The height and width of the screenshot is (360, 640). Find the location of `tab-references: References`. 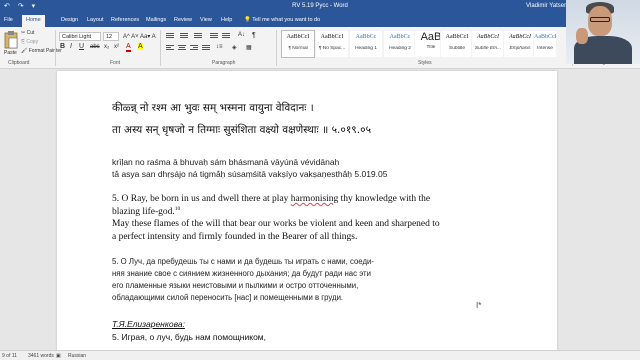

tab-references: References is located at coordinates (125, 20).